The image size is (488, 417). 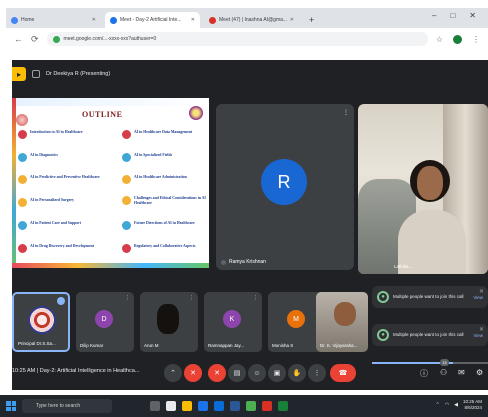 What do you see at coordinates (165, 248) in the screenshot?
I see `outline-item: Regulatory and Collaborative Aspects` at bounding box center [165, 248].